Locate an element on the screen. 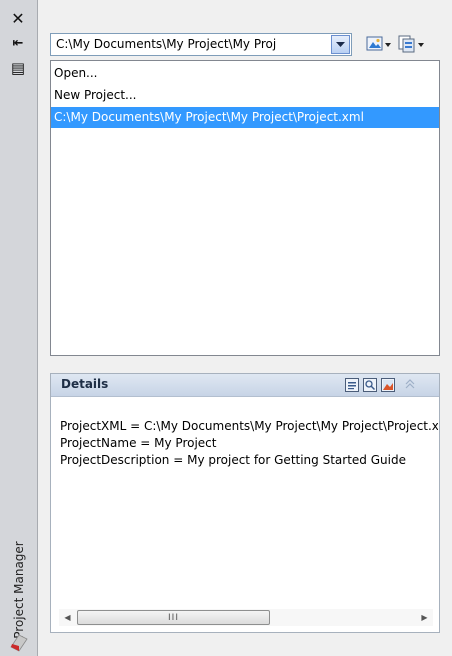  palette-title: Project Manager is located at coordinates (19, 590).